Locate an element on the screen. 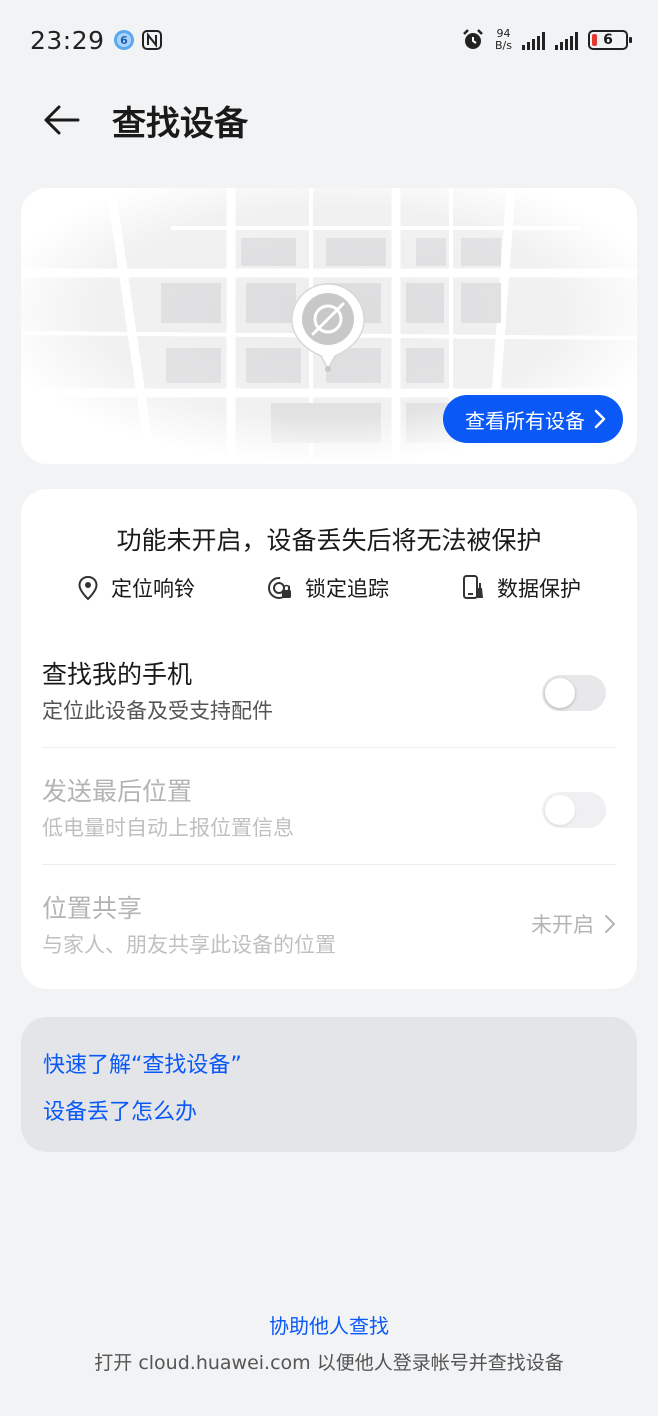 The image size is (658, 1416). row-title: 位置共享 is located at coordinates (92, 908).